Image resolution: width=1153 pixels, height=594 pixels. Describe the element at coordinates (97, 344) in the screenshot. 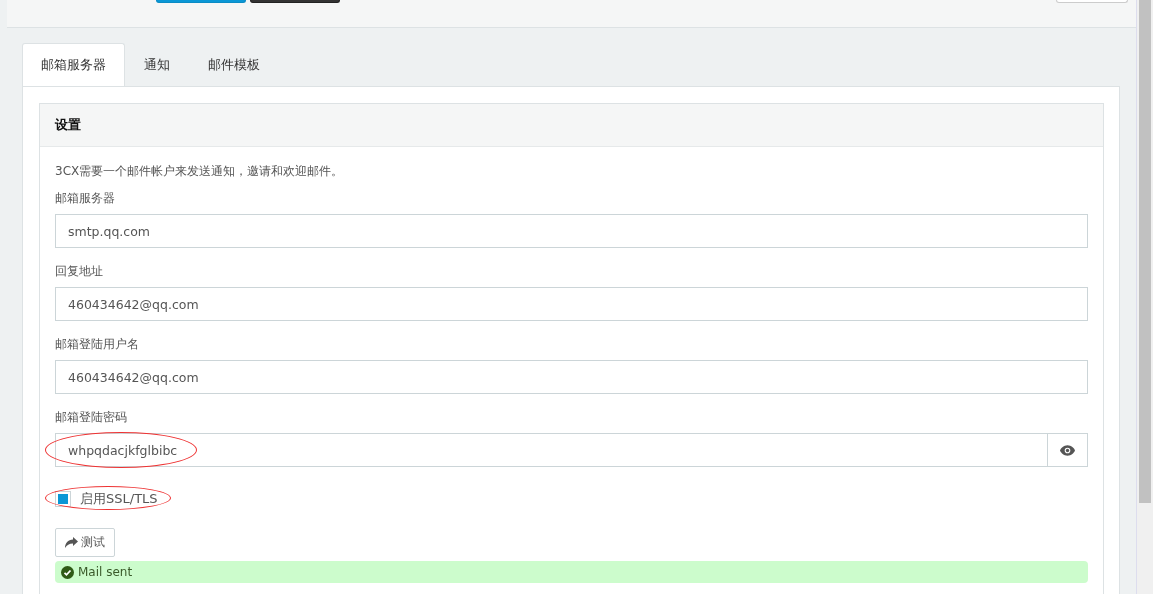

I see `field-label: 邮箱登陆用户名` at that location.